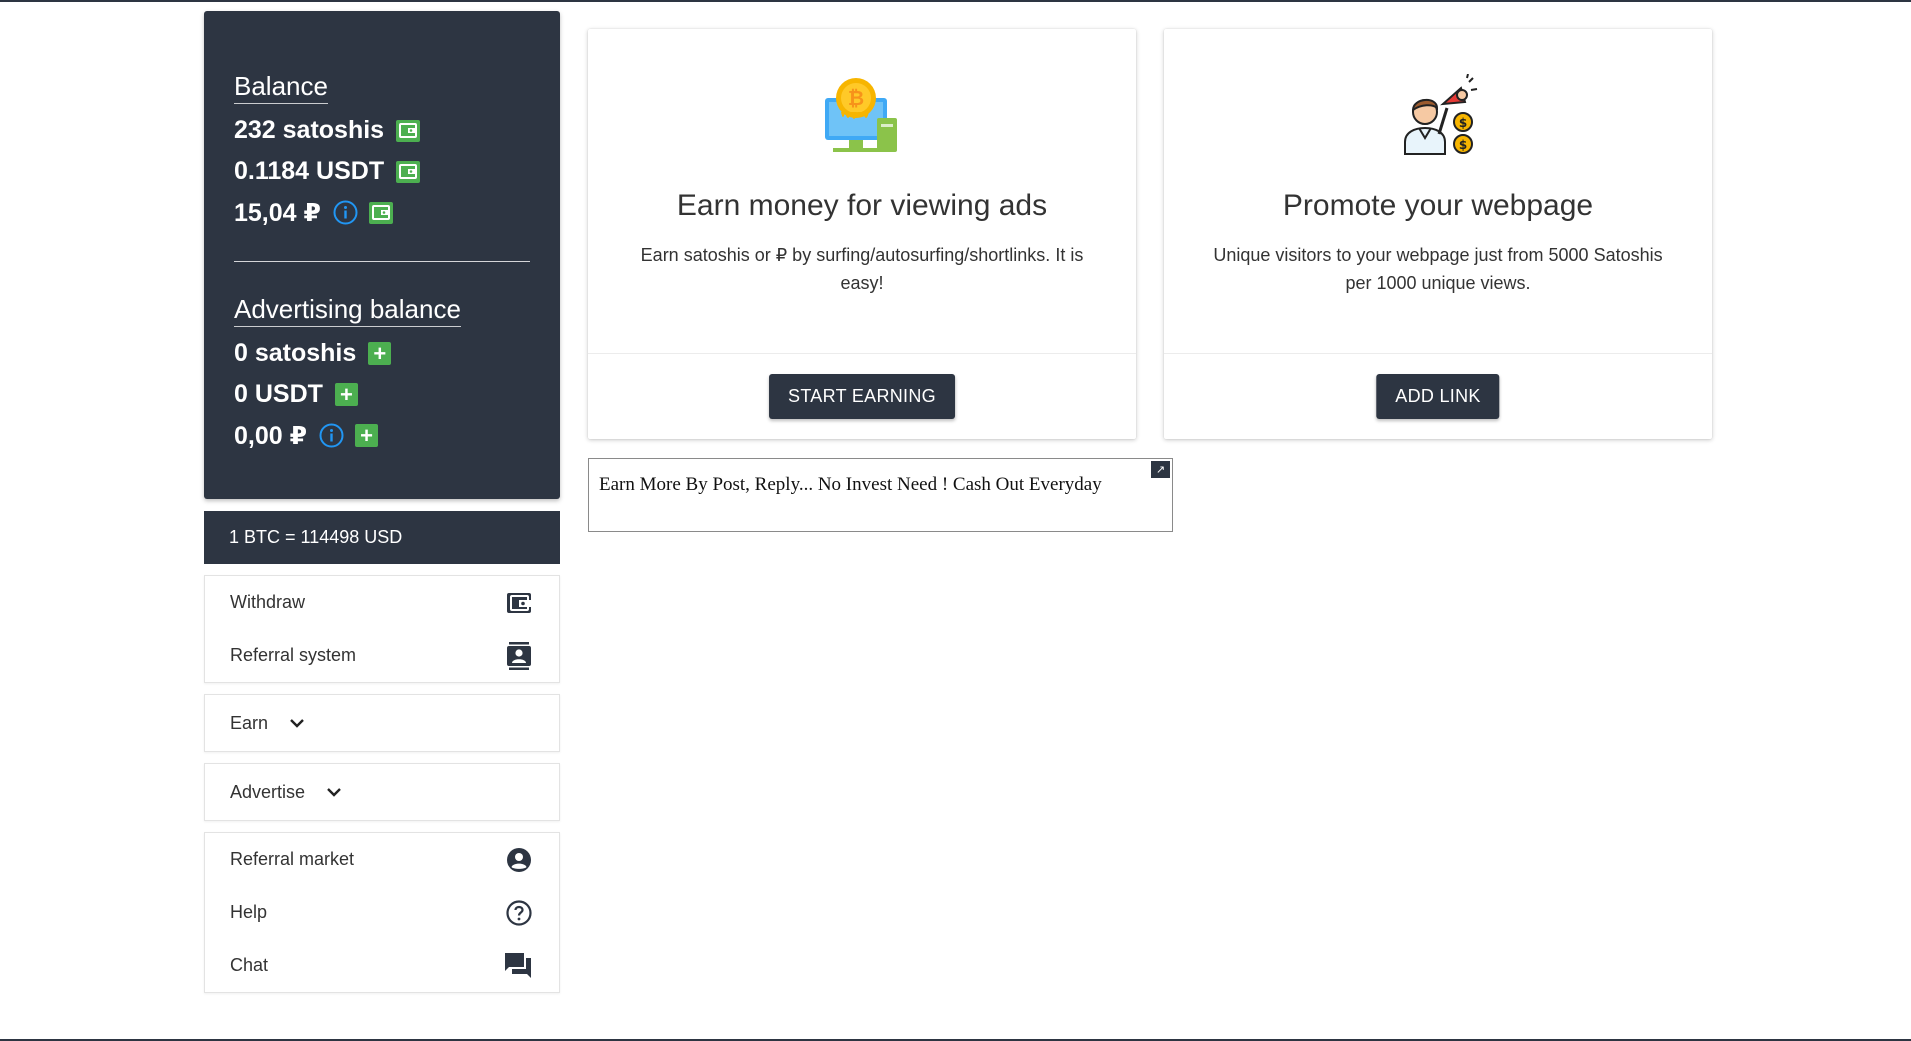 This screenshot has height=1041, width=1911. Describe the element at coordinates (518, 965) in the screenshot. I see `chat-icon` at that location.